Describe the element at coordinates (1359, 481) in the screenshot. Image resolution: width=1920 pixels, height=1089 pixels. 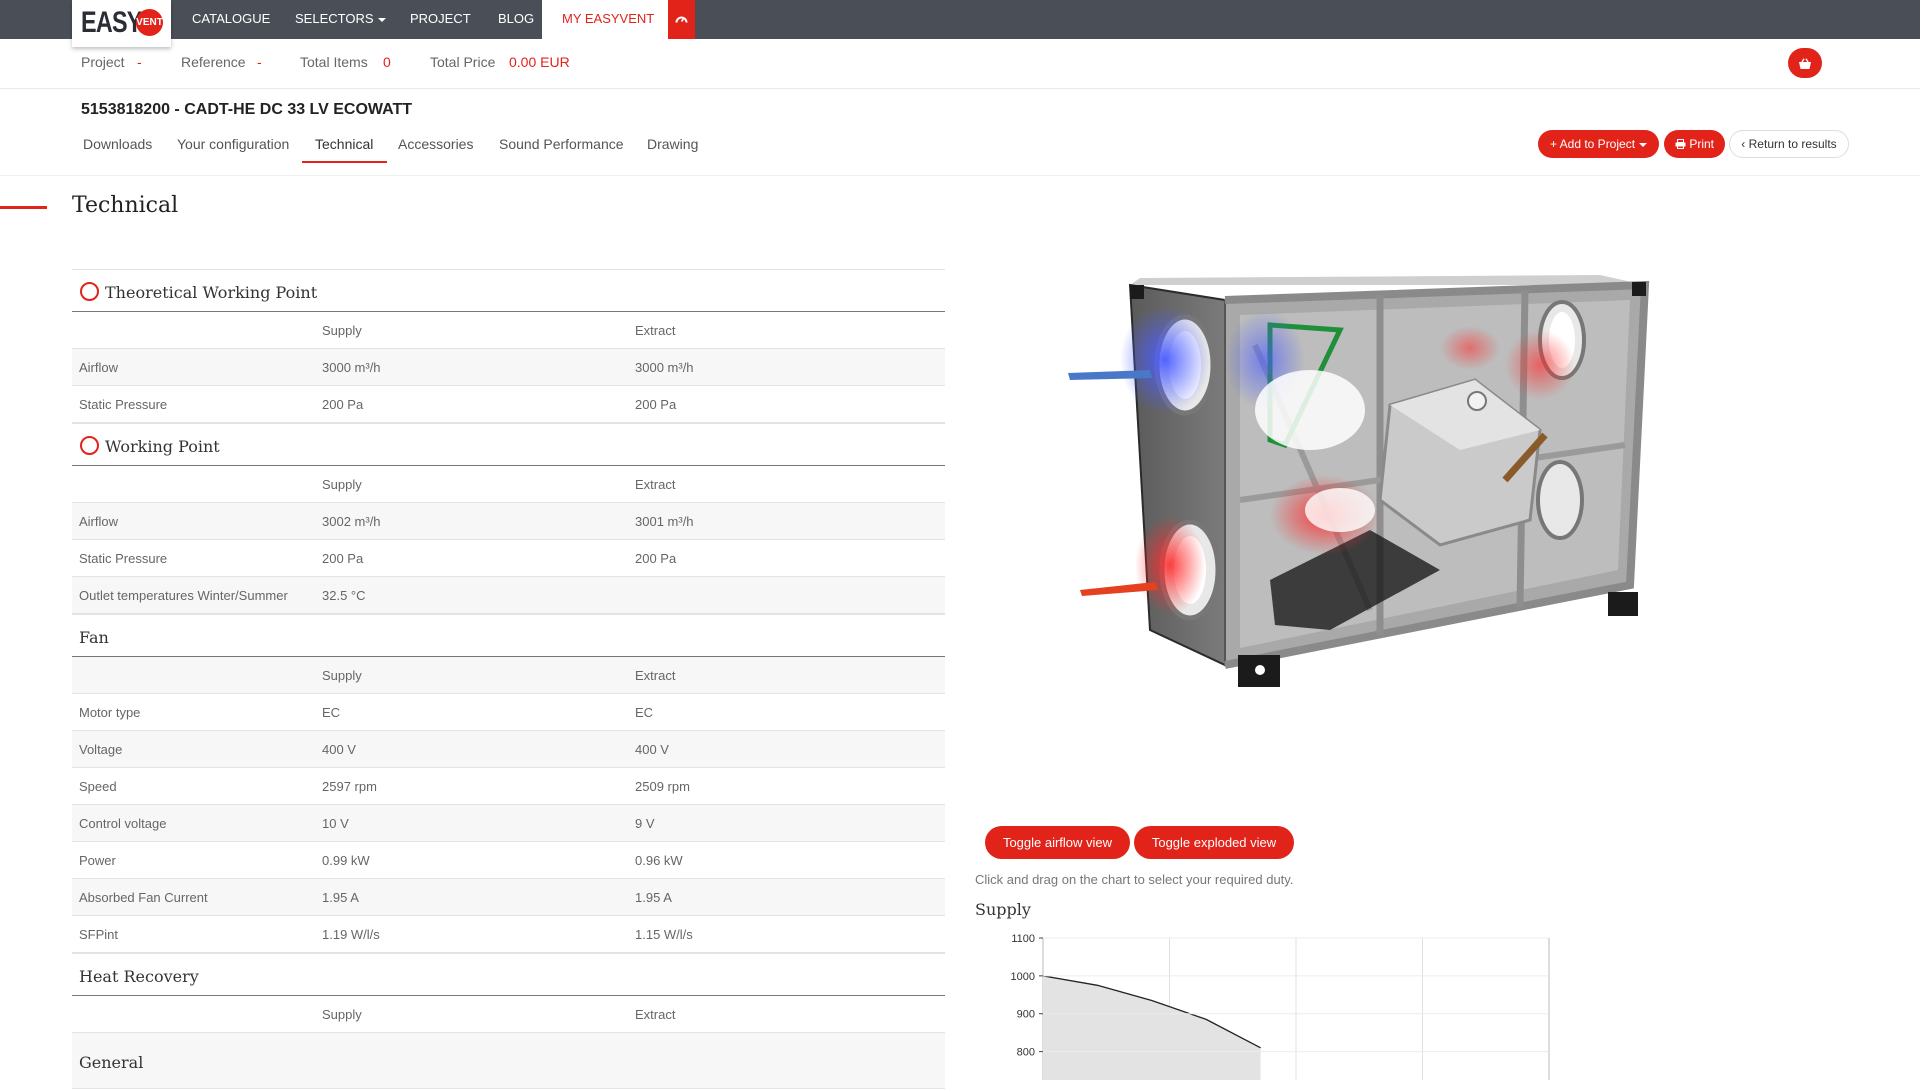
I see `air-handling-unit-image` at that location.